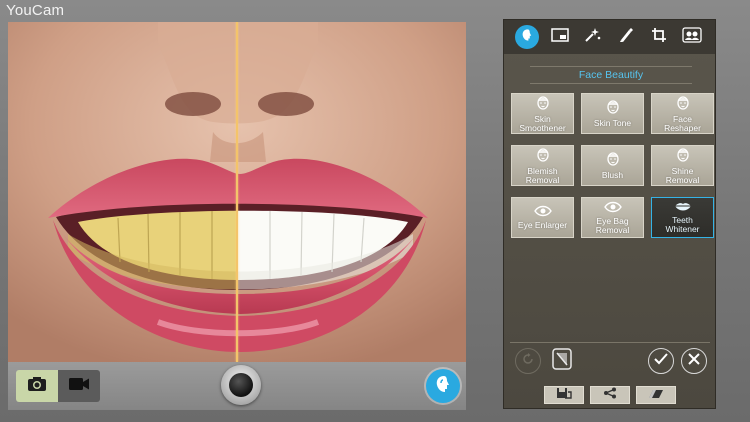 Image resolution: width=750 pixels, height=422 pixels. Describe the element at coordinates (542, 113) in the screenshot. I see `skin-smoothener-button: Skin Smoothener` at that location.